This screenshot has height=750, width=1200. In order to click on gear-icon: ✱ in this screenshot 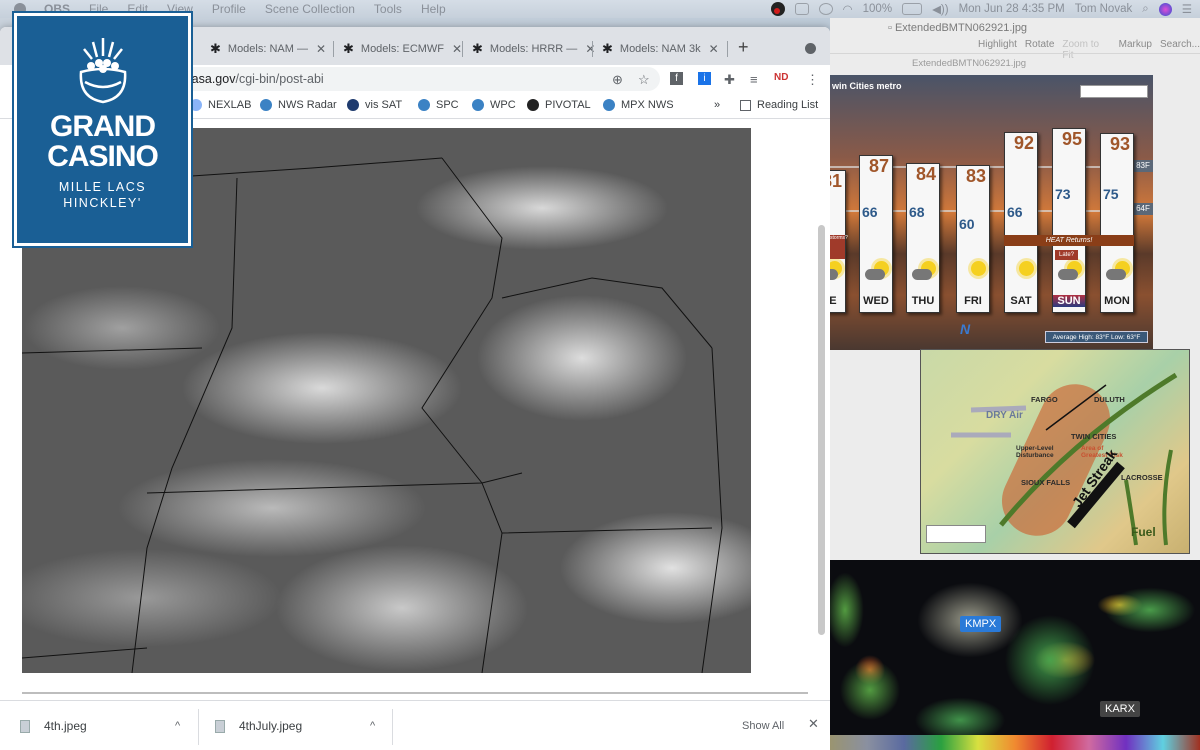, I will do `click(215, 48)`.